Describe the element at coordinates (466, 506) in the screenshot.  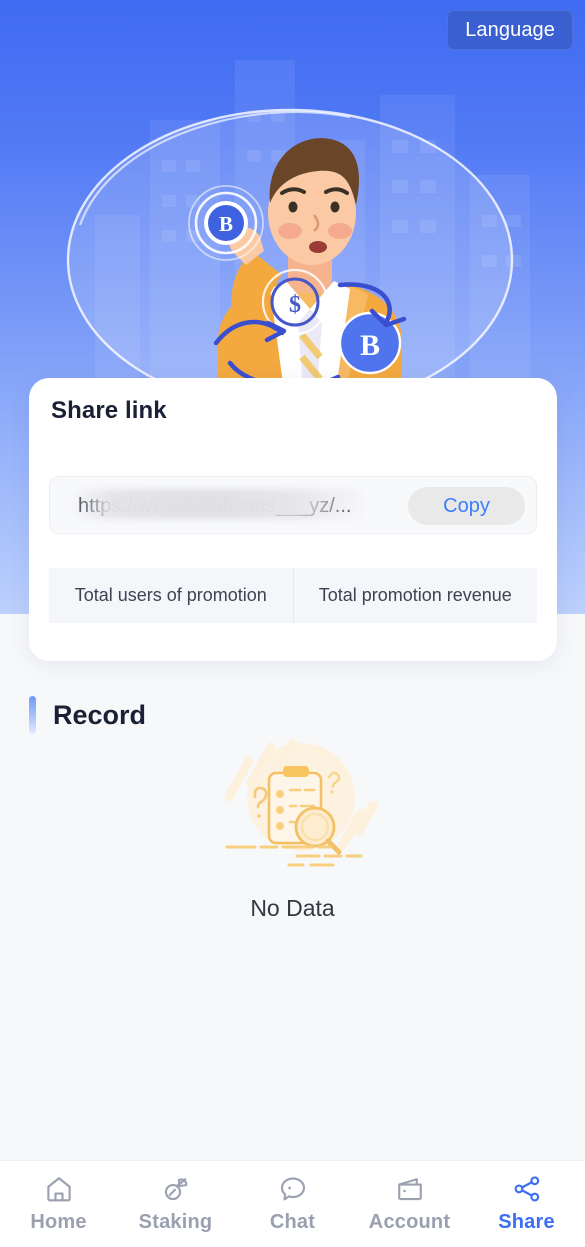
I see `copy-button: Copy` at that location.